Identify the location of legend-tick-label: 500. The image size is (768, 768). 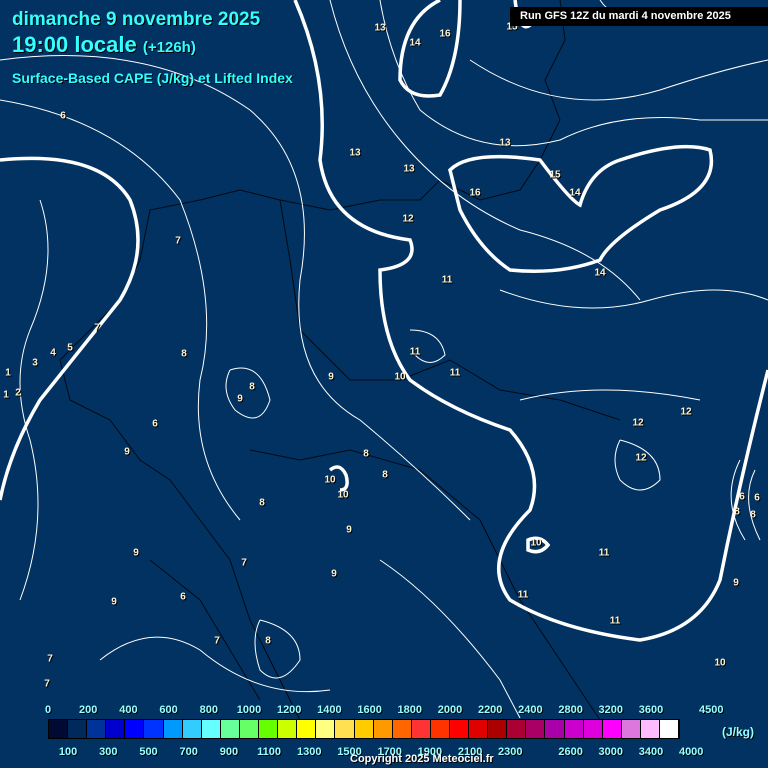
(148, 752).